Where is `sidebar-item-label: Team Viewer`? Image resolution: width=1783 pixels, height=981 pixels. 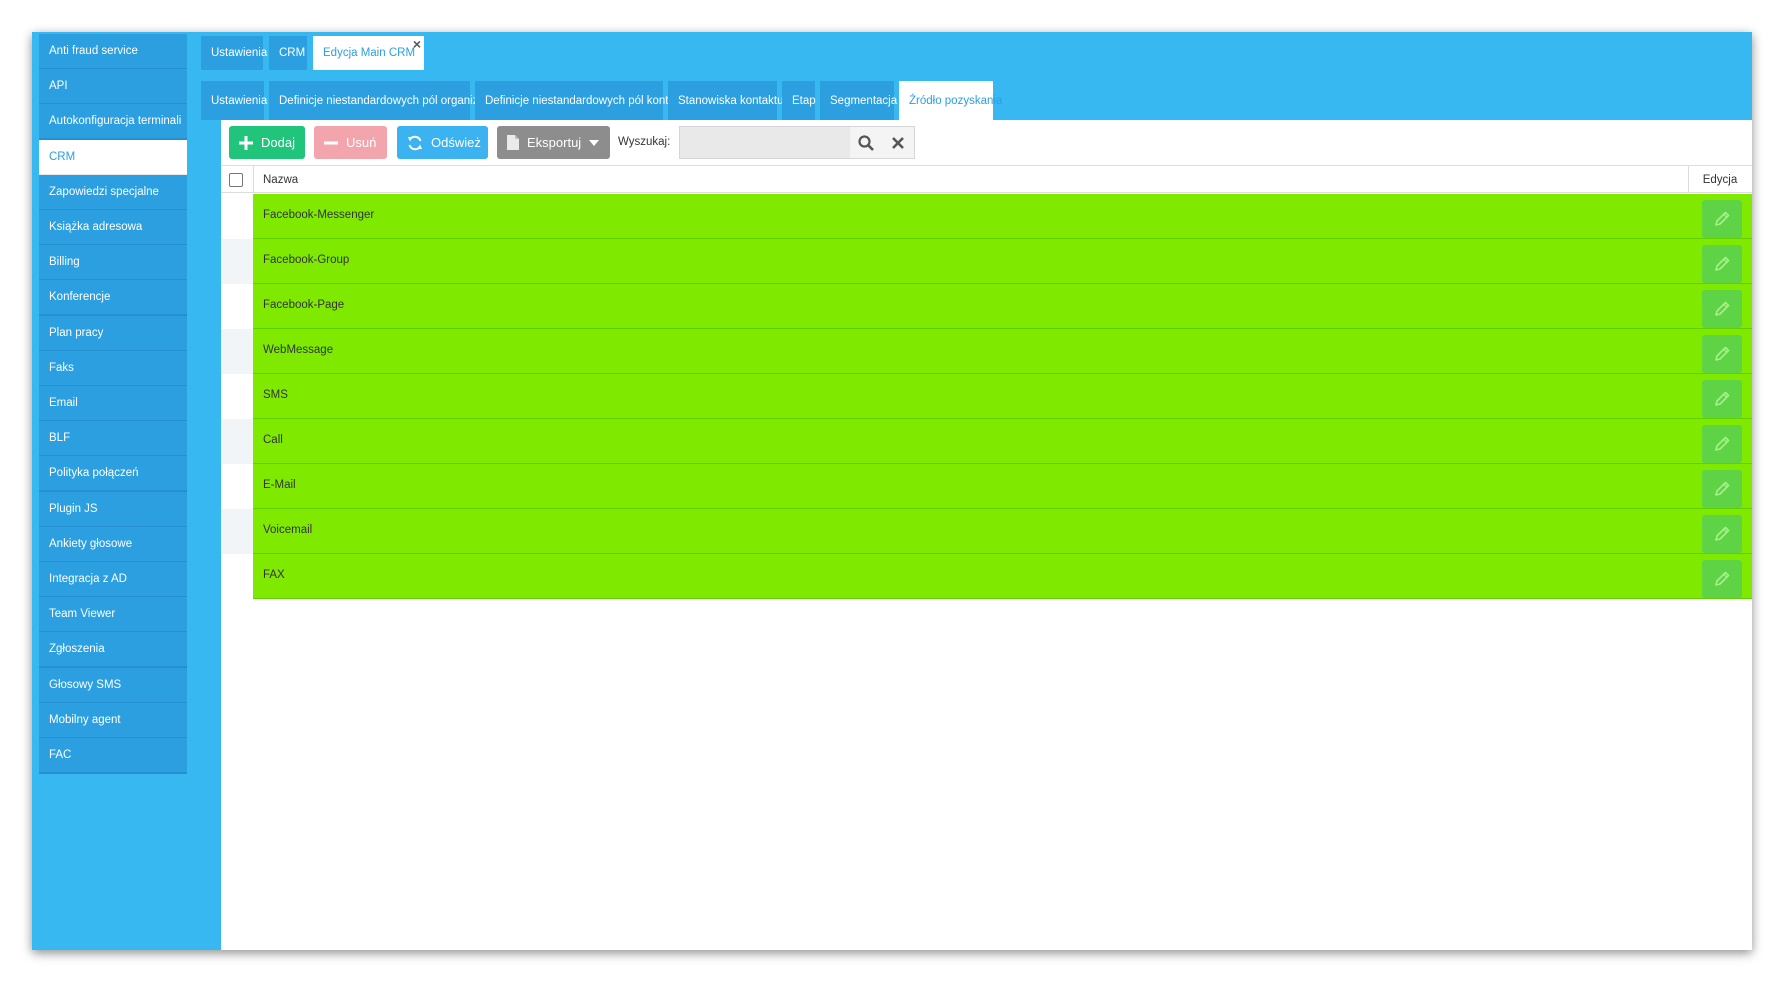 sidebar-item-label: Team Viewer is located at coordinates (82, 614).